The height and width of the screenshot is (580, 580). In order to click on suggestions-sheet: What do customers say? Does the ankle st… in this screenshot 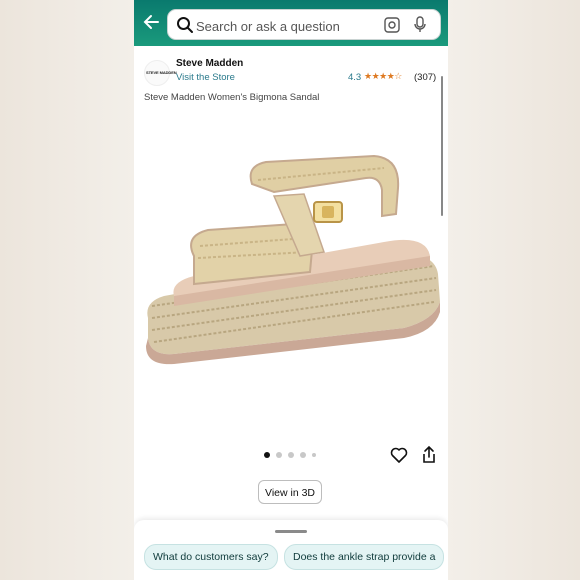, I will do `click(291, 550)`.